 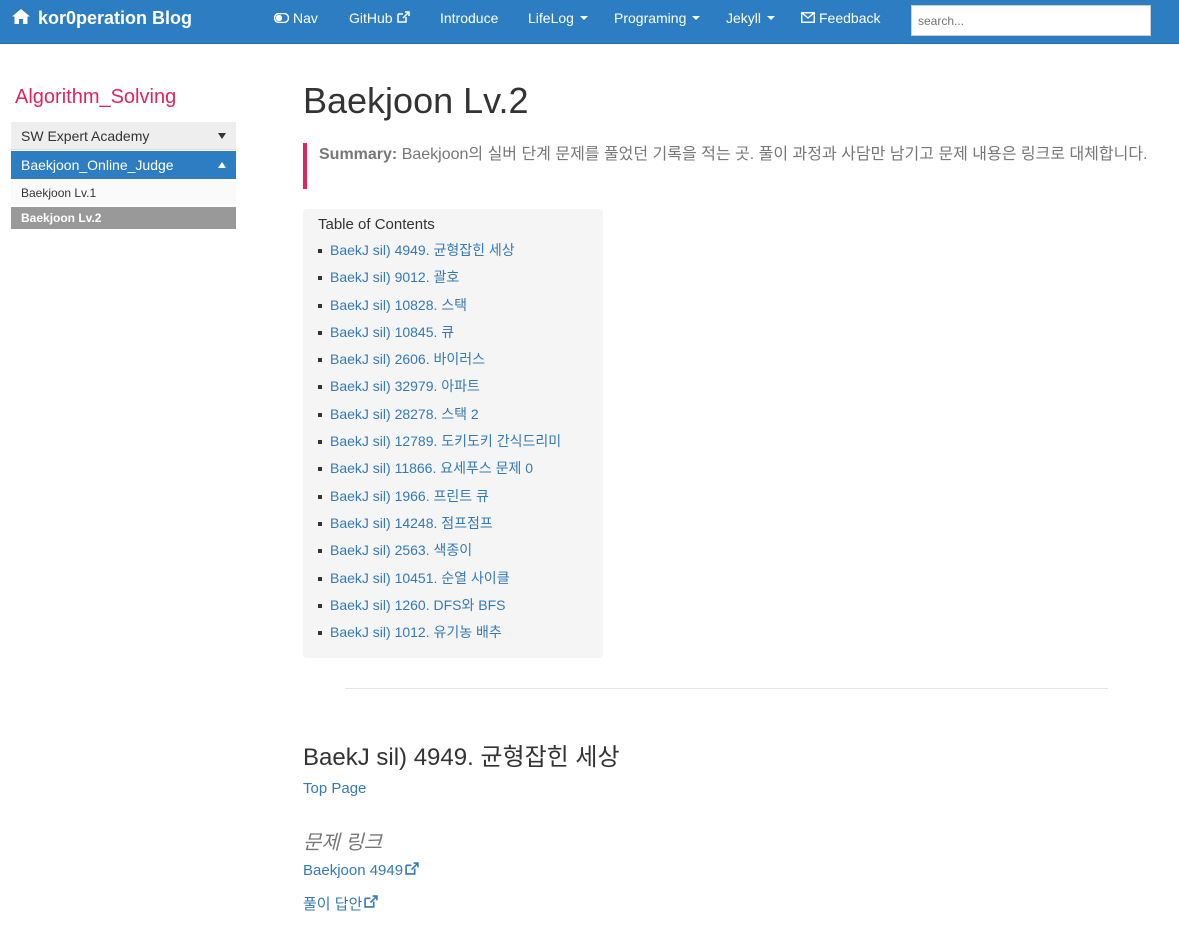 I want to click on answer-link: 풀이 답안, so click(x=341, y=903).